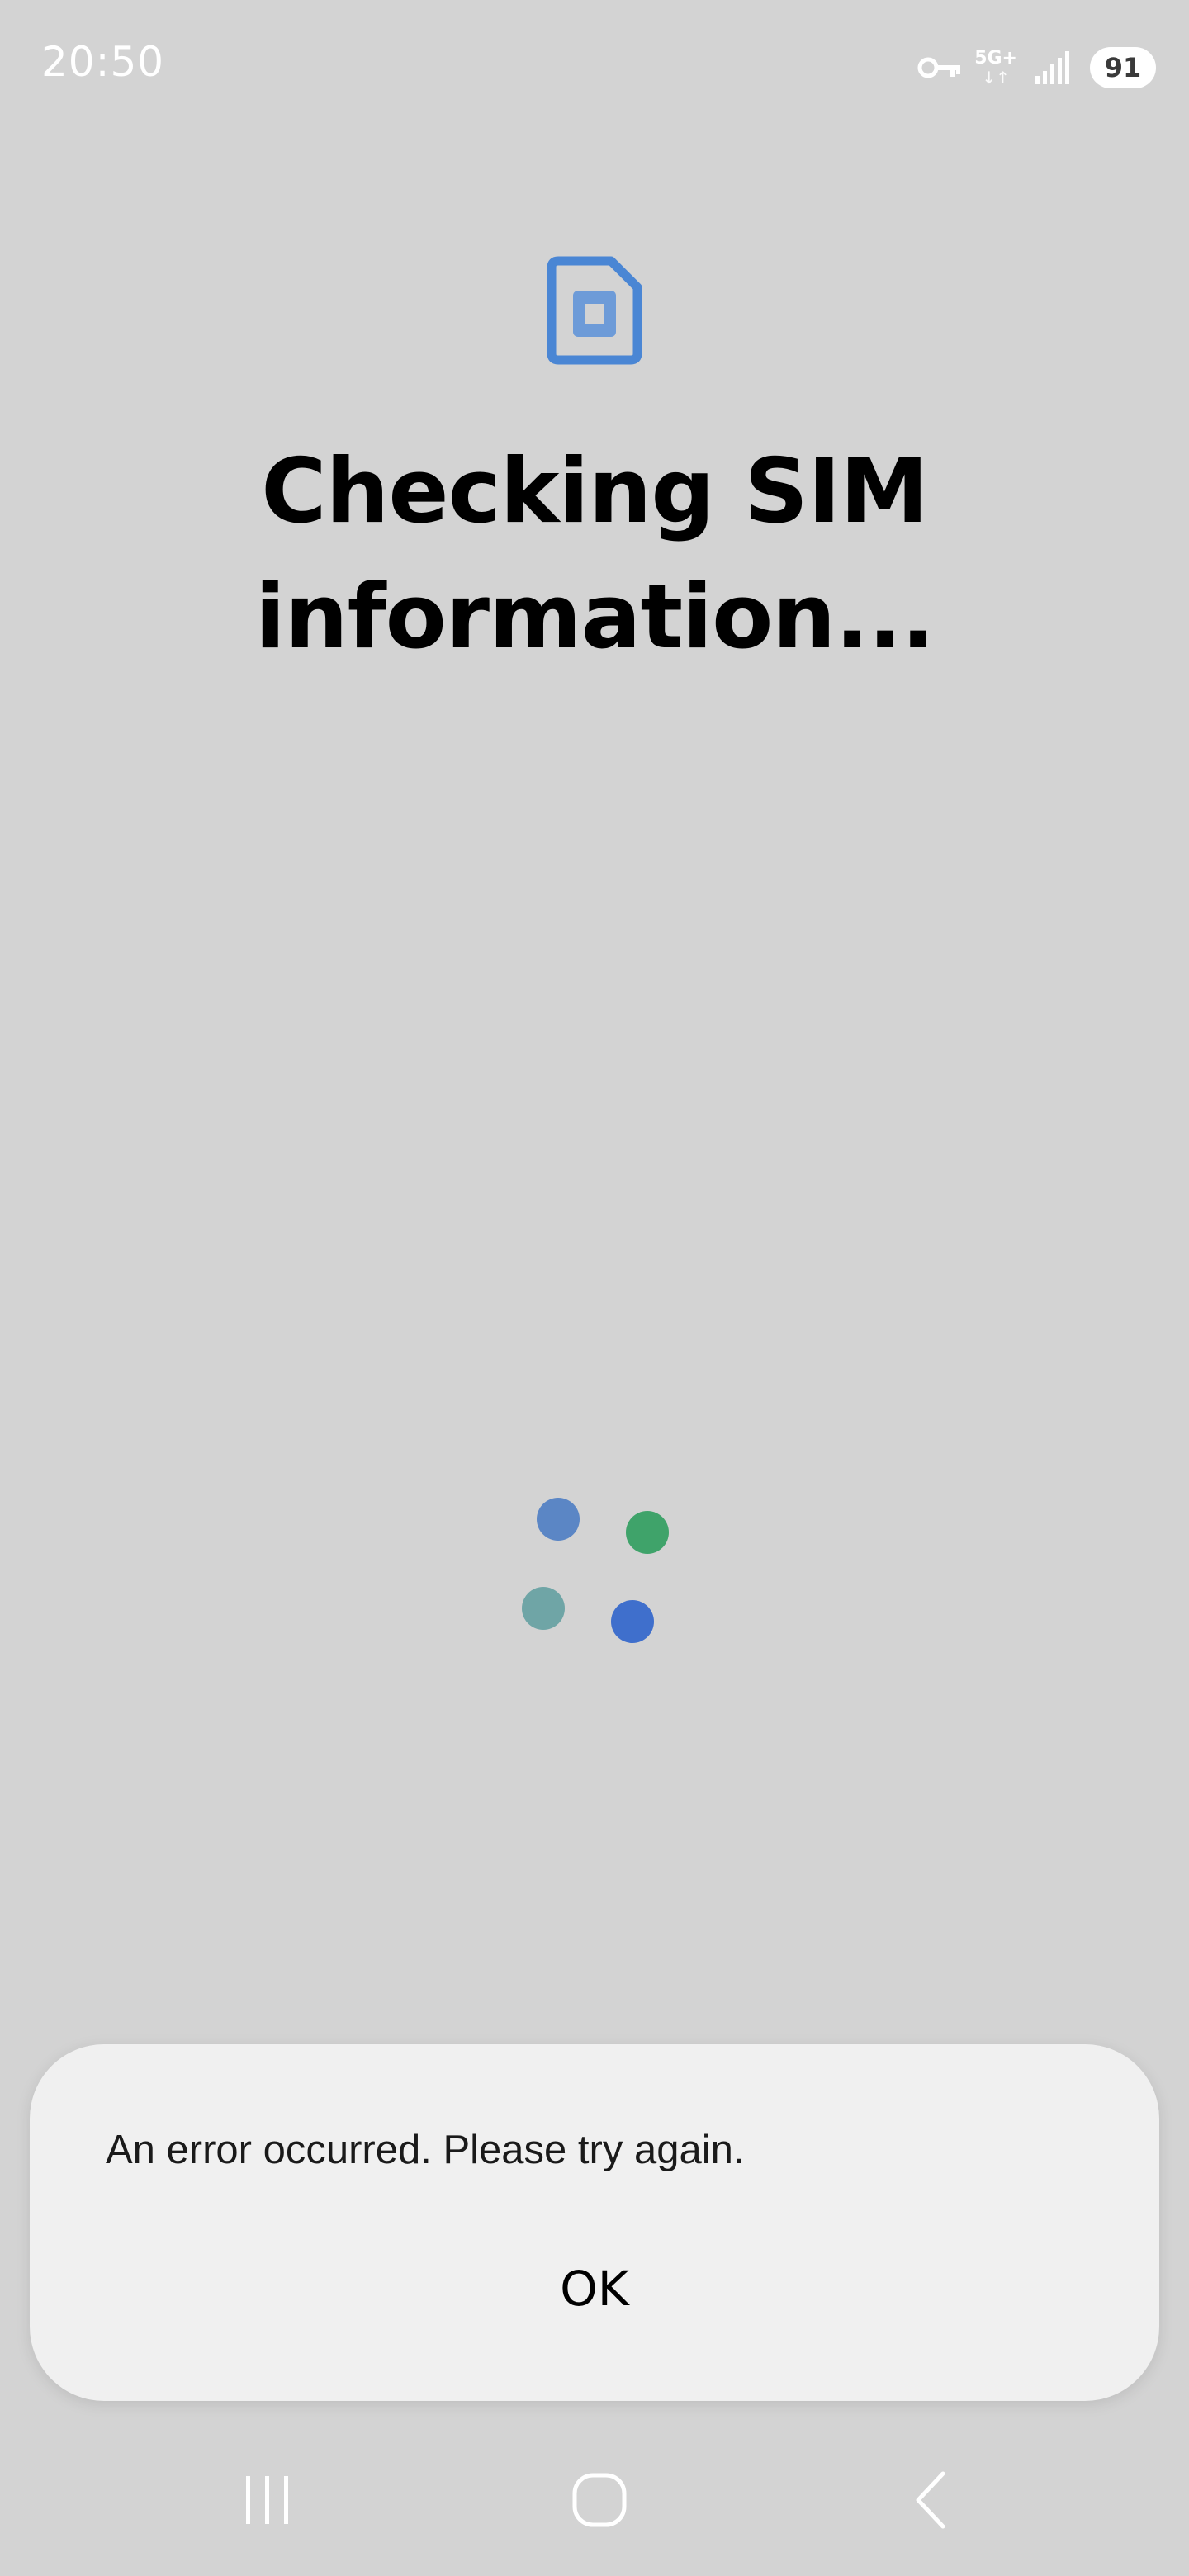 Image resolution: width=1189 pixels, height=2576 pixels. Describe the element at coordinates (594, 2222) in the screenshot. I see `error-dialog: An error occurred. Please try again. OK` at that location.